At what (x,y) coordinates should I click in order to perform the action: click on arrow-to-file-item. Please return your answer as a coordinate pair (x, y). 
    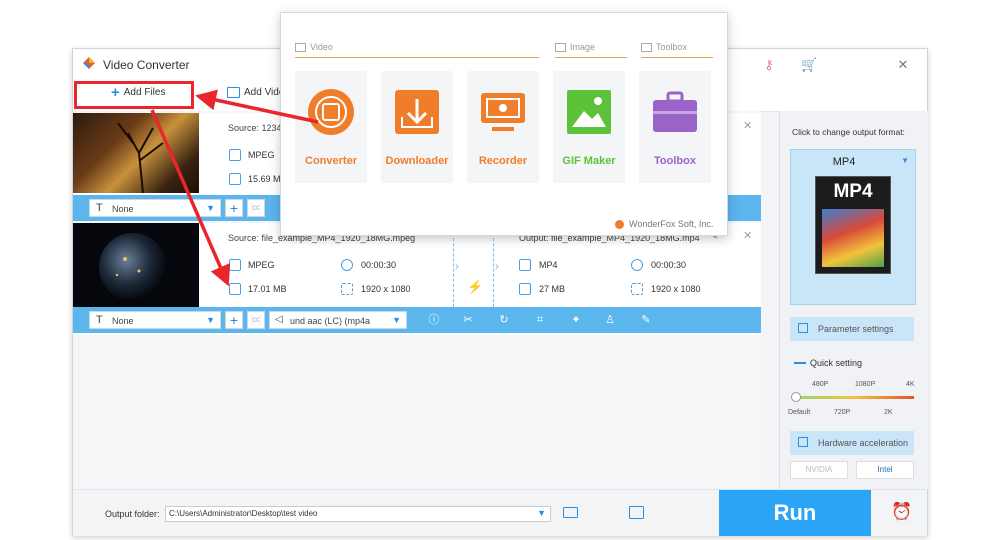
    Looking at the image, I should click on (190, 198).